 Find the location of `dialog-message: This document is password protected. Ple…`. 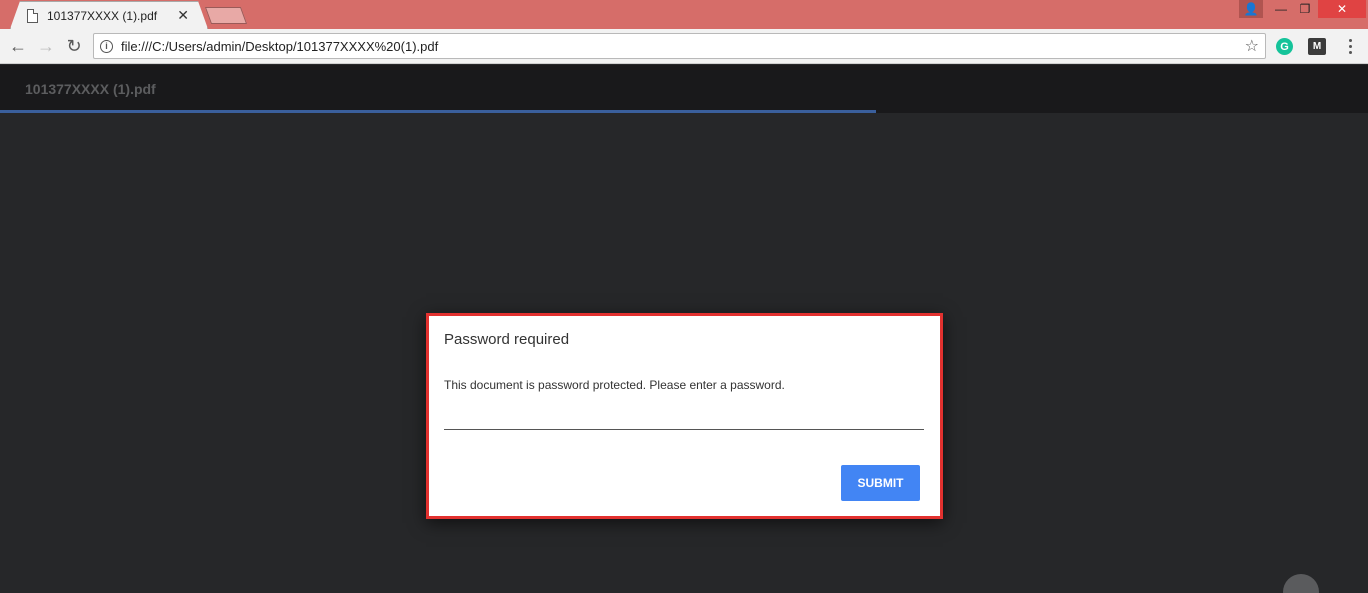

dialog-message: This document is password protected. Ple… is located at coordinates (614, 385).